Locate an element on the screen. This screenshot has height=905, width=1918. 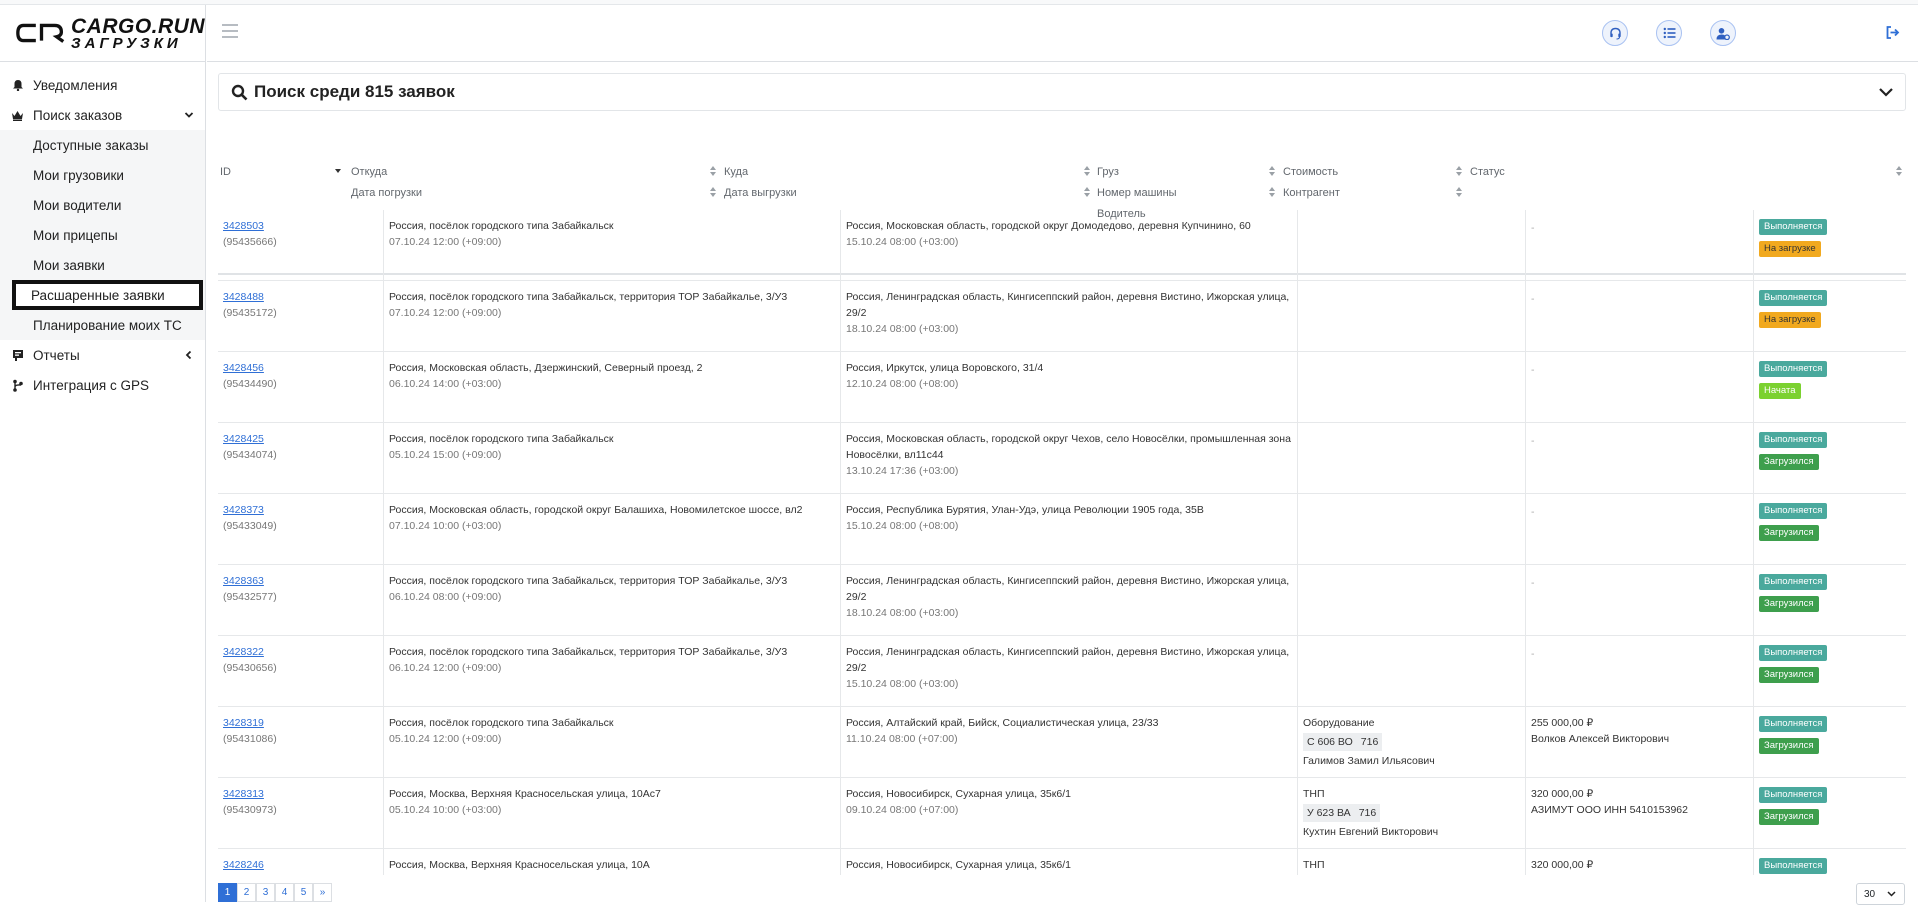
logout-icon is located at coordinates (1892, 32).